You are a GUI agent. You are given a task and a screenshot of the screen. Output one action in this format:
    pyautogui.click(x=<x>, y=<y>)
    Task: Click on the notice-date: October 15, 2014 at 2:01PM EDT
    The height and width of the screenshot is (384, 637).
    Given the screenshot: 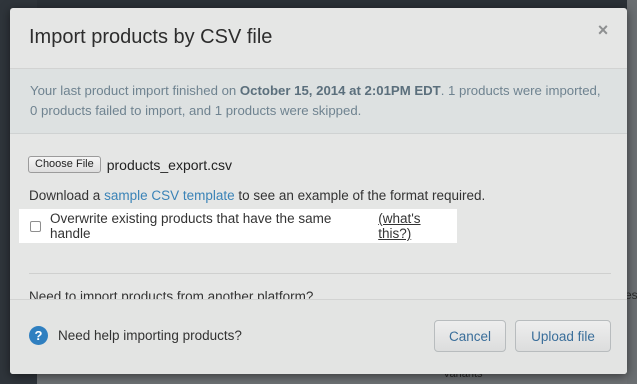 What is the action you would take?
    pyautogui.click(x=340, y=90)
    